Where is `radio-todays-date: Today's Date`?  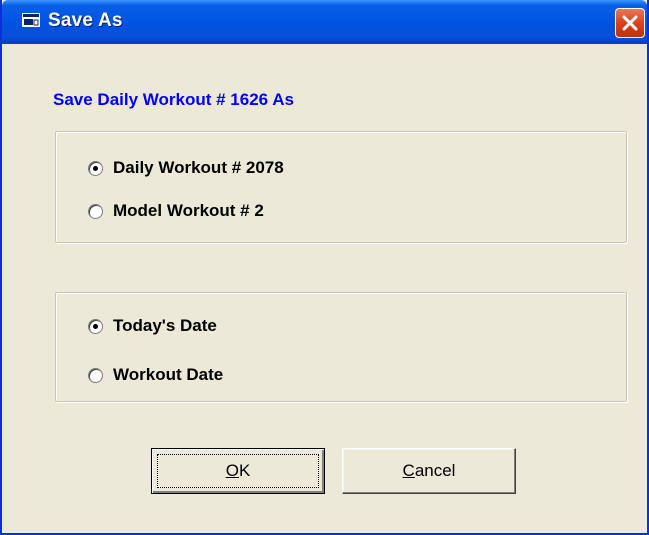
radio-todays-date: Today's Date is located at coordinates (152, 326).